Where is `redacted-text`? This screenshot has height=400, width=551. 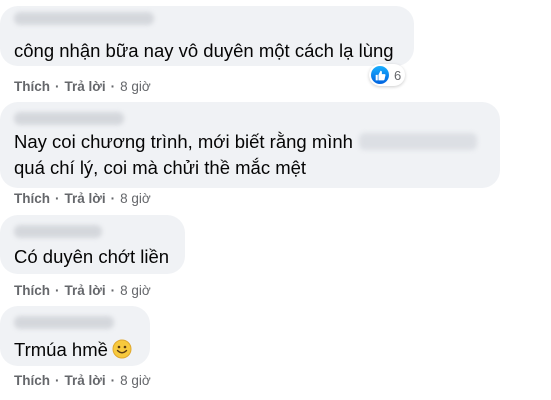
redacted-text is located at coordinates (417, 141).